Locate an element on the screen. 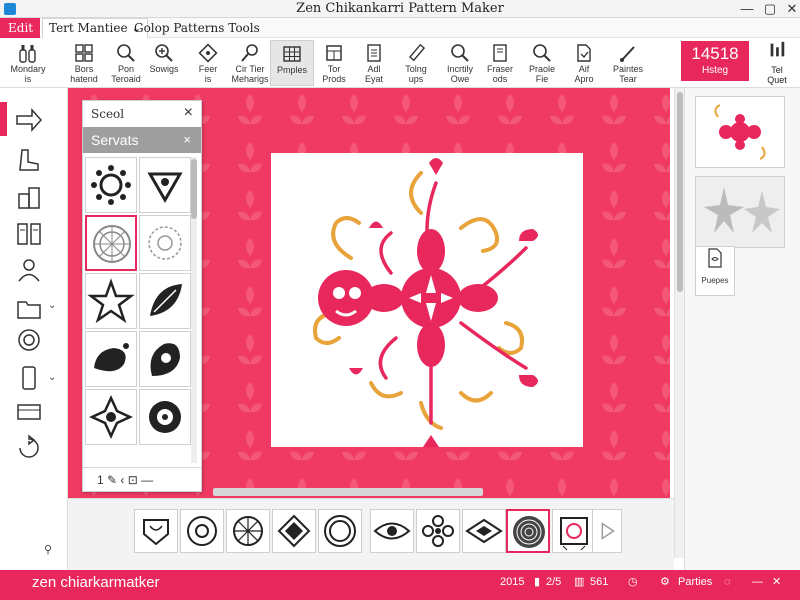 The height and width of the screenshot is (600, 800). user-icon is located at coordinates (31, 271).